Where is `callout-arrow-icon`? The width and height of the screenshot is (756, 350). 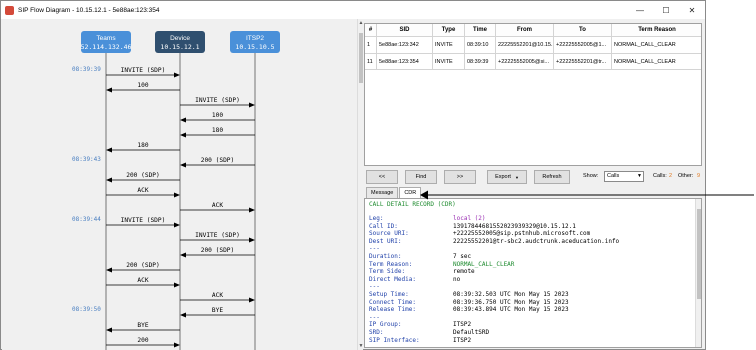 callout-arrow-icon is located at coordinates (587, 195).